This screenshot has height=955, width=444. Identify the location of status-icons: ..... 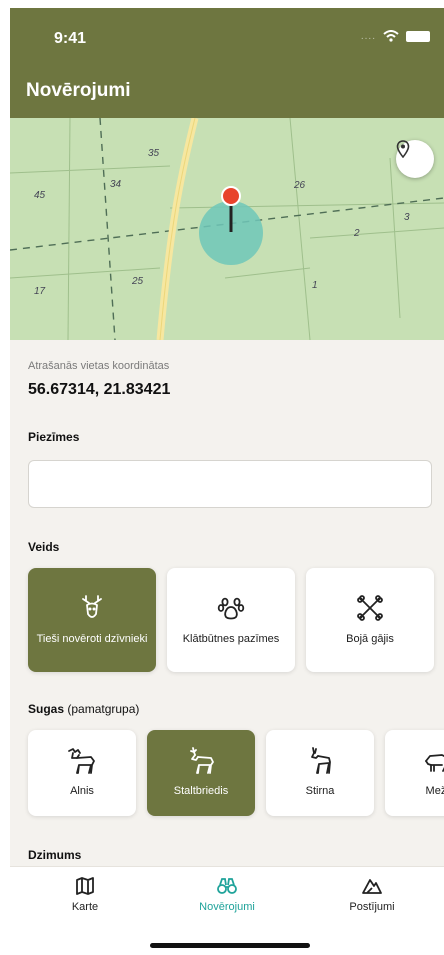
(395, 36).